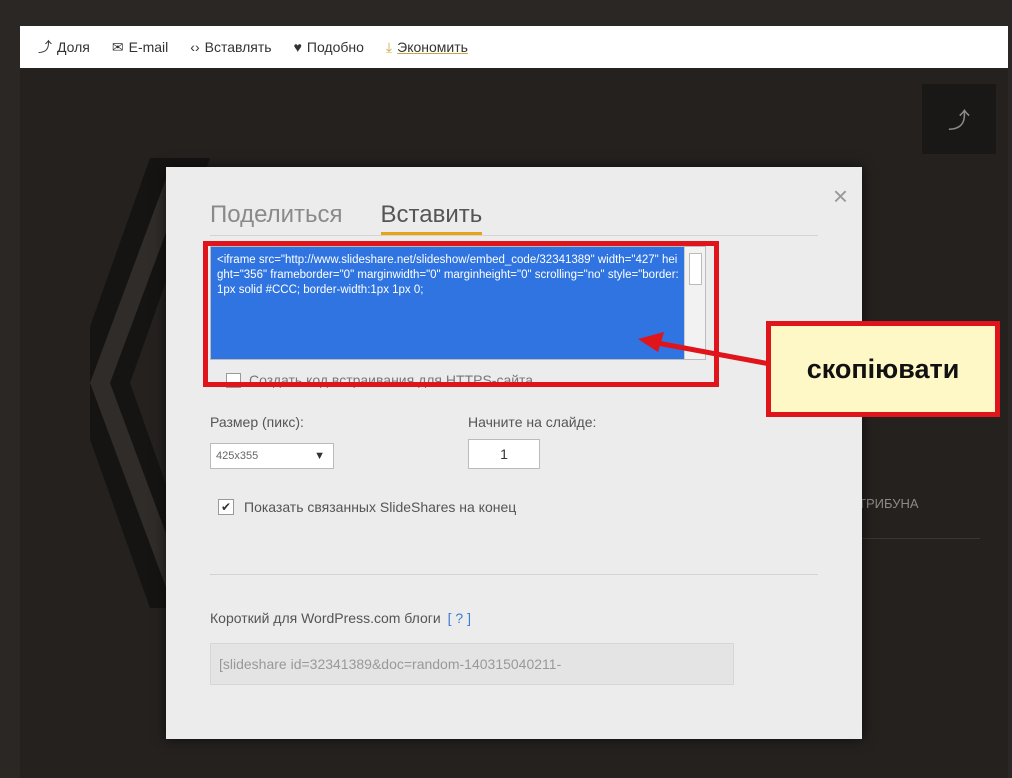 The height and width of the screenshot is (778, 1012). What do you see at coordinates (431, 218) in the screenshot?
I see `tab-embed: Вставить` at bounding box center [431, 218].